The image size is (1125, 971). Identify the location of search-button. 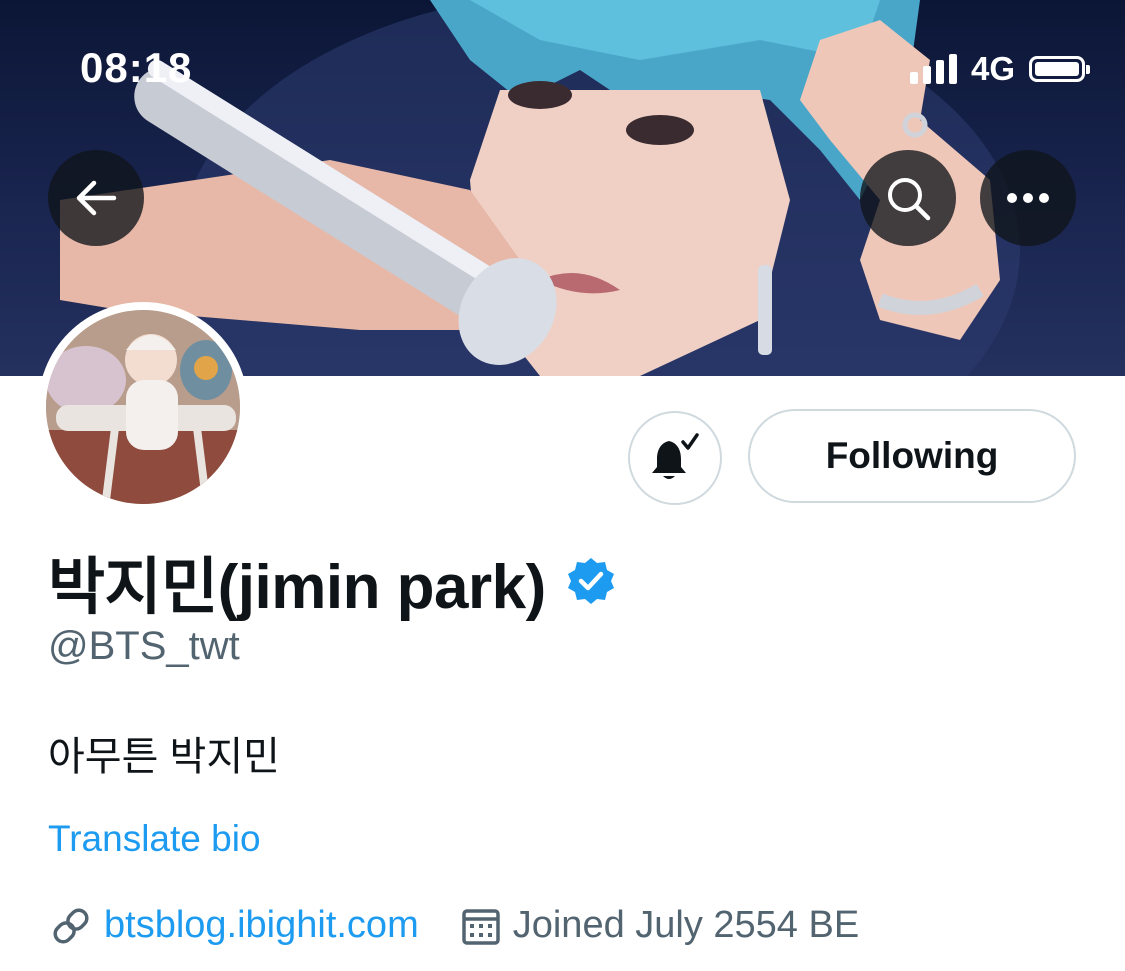
(908, 198).